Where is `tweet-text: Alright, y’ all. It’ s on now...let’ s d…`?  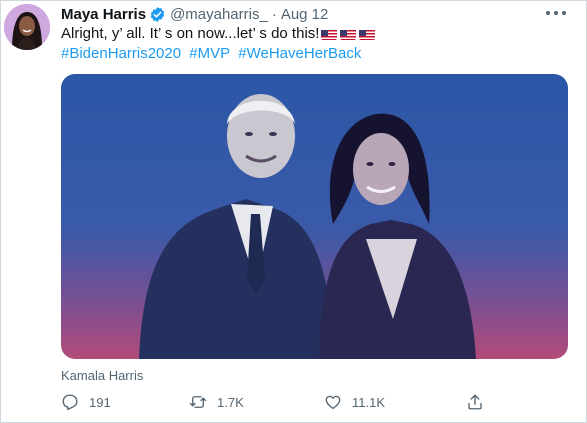 tweet-text: Alright, y’ all. It’ s on now...let’ s d… is located at coordinates (218, 34).